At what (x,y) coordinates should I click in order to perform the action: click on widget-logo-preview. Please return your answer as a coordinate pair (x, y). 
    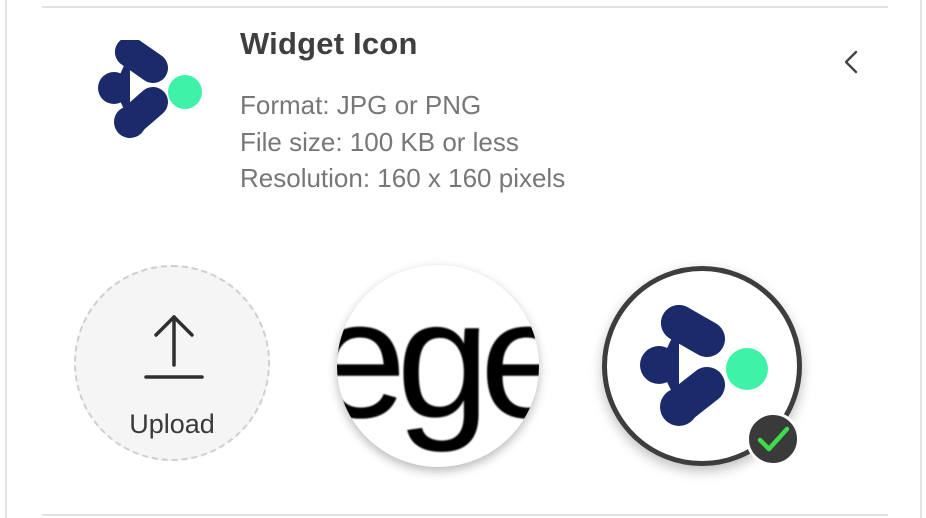
    Looking at the image, I should click on (150, 89).